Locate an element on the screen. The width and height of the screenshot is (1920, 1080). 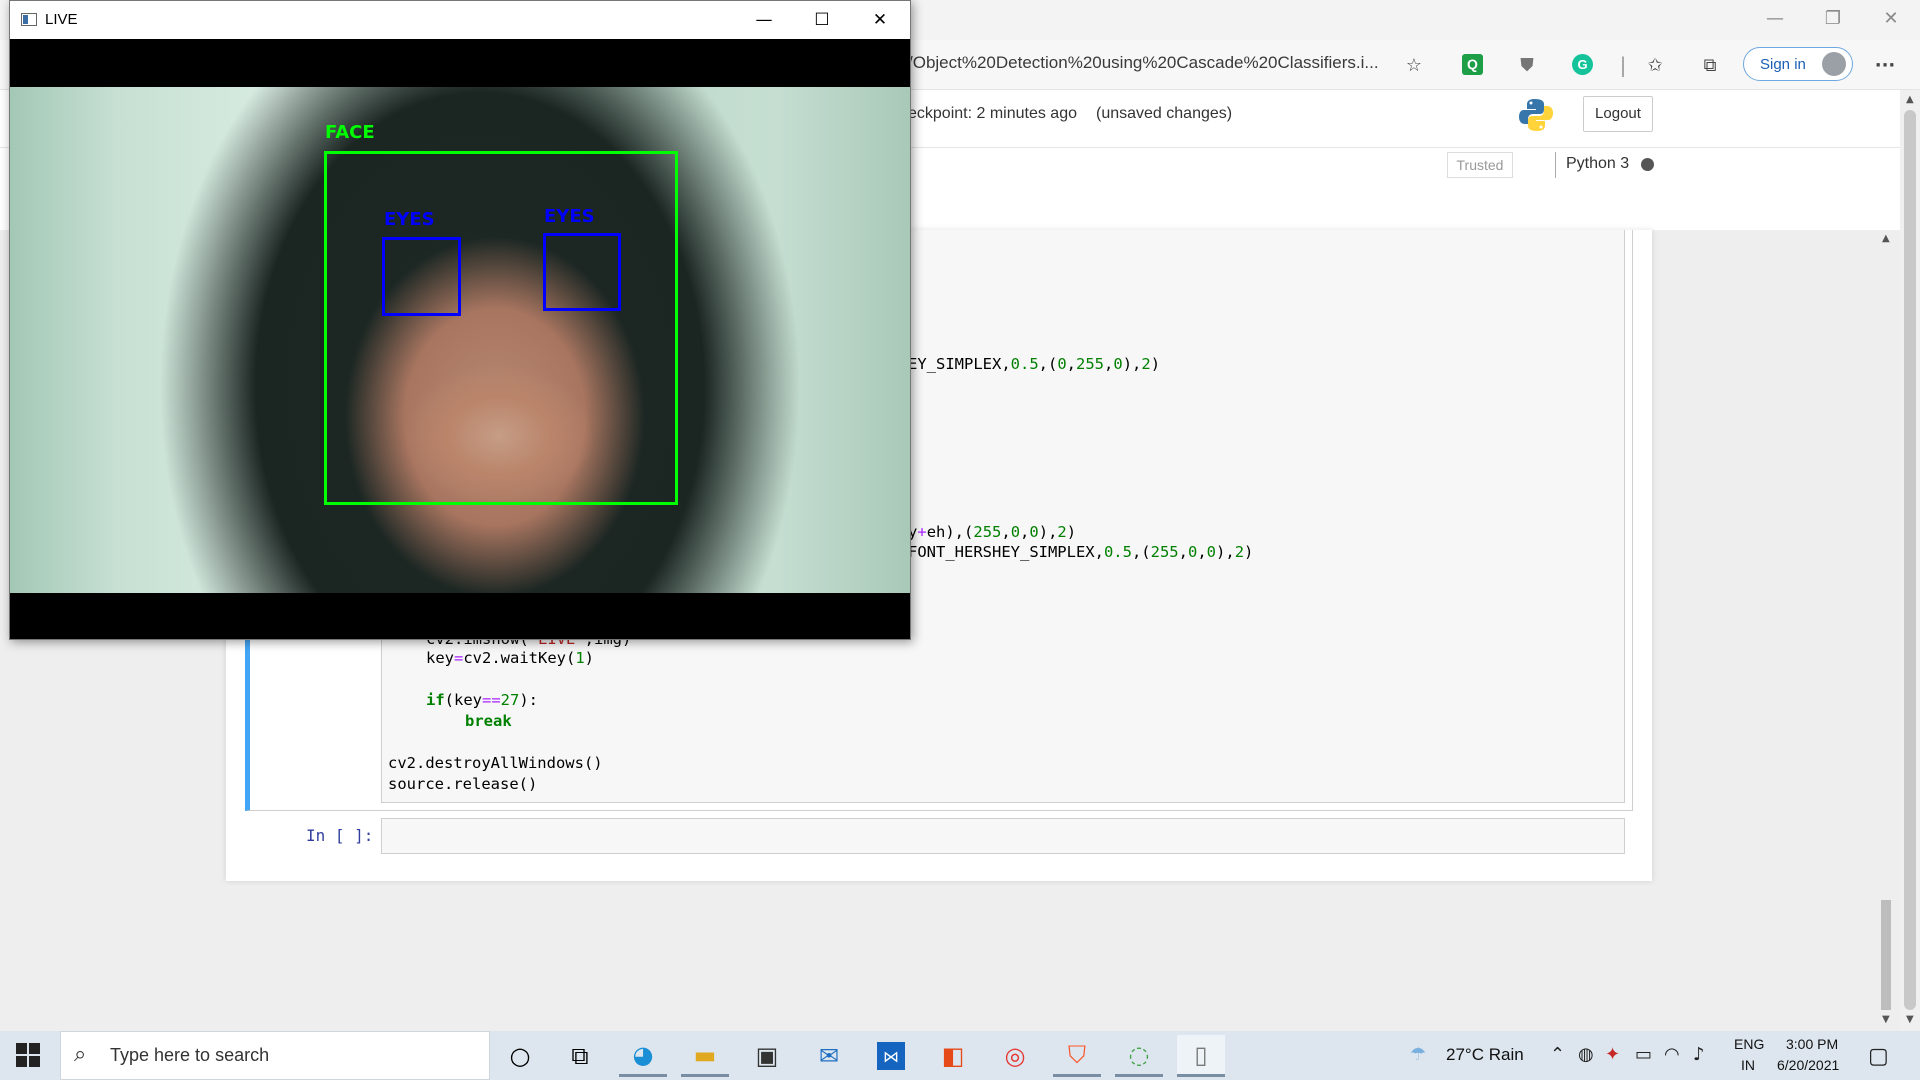
wifi-icon: ◠ is located at coordinates (1672, 1054).